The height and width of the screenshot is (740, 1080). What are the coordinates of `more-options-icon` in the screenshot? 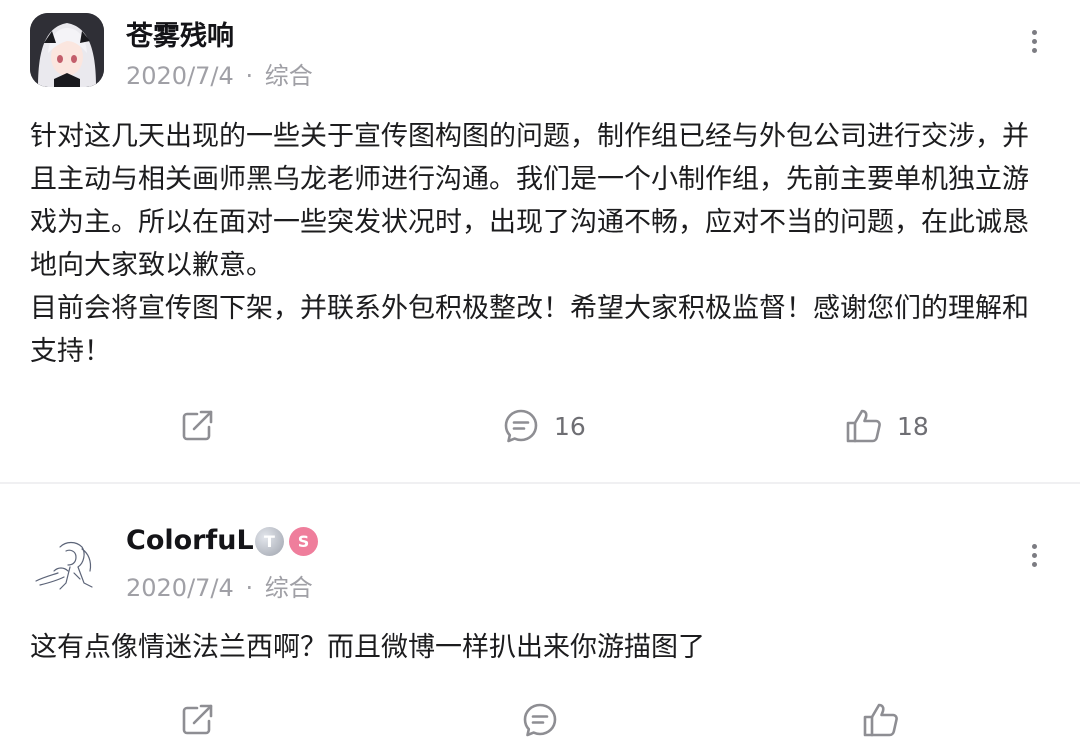 It's located at (1034, 559).